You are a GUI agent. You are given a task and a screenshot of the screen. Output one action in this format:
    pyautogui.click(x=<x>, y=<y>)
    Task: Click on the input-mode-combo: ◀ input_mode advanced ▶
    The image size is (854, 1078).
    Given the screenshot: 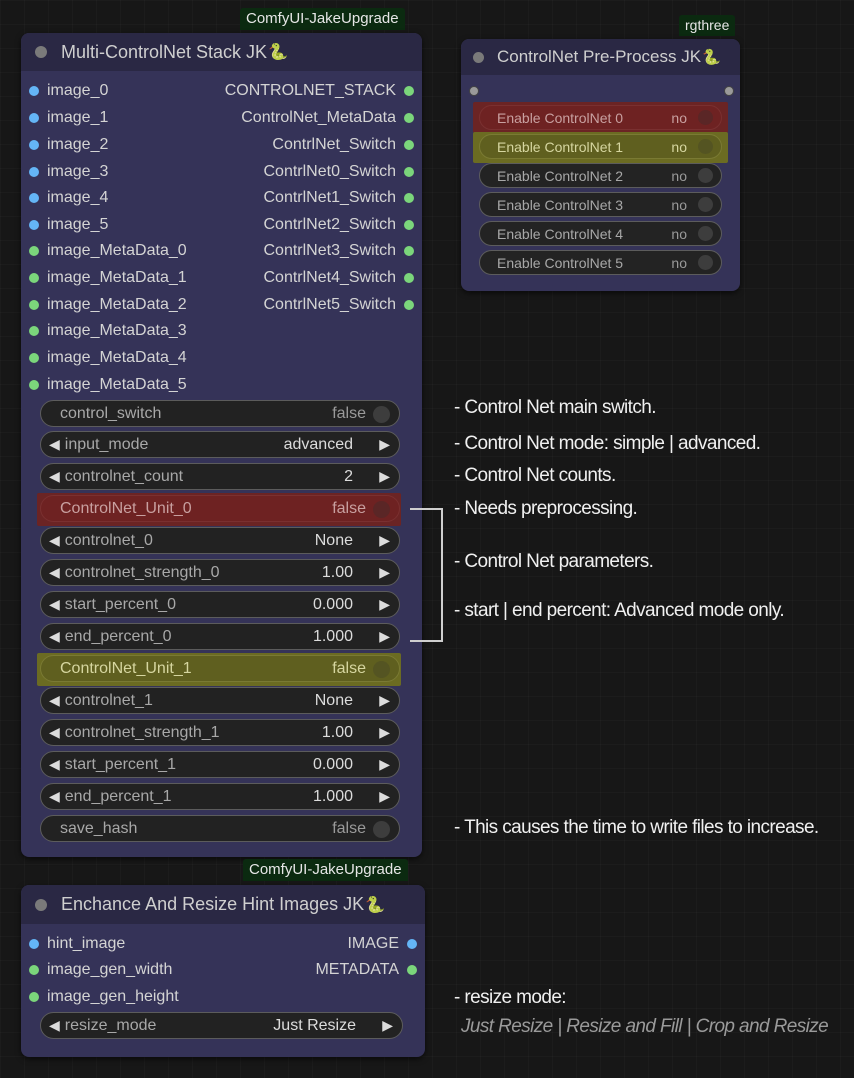 What is the action you would take?
    pyautogui.click(x=220, y=444)
    